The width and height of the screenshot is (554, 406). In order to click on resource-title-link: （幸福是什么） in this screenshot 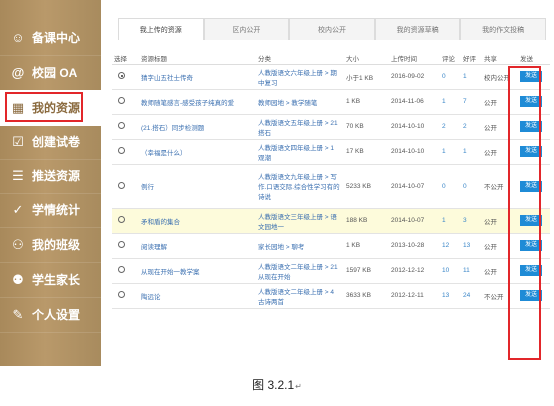, I will do `click(164, 153)`.